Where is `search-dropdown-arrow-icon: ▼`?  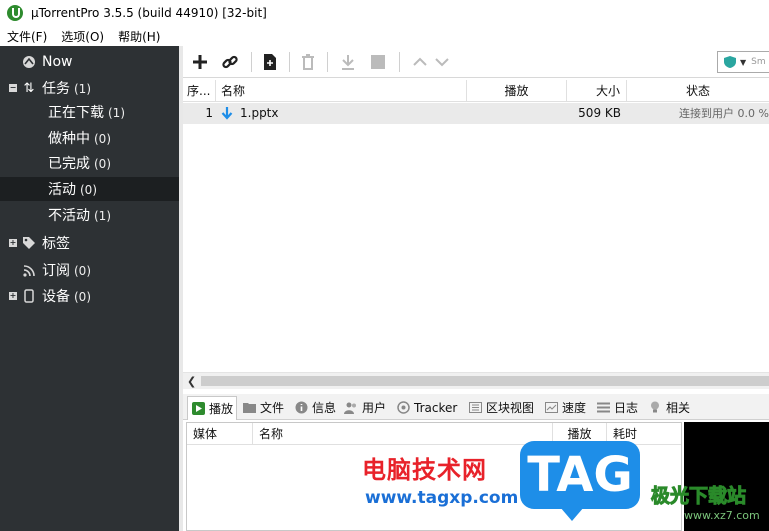 search-dropdown-arrow-icon: ▼ is located at coordinates (743, 62).